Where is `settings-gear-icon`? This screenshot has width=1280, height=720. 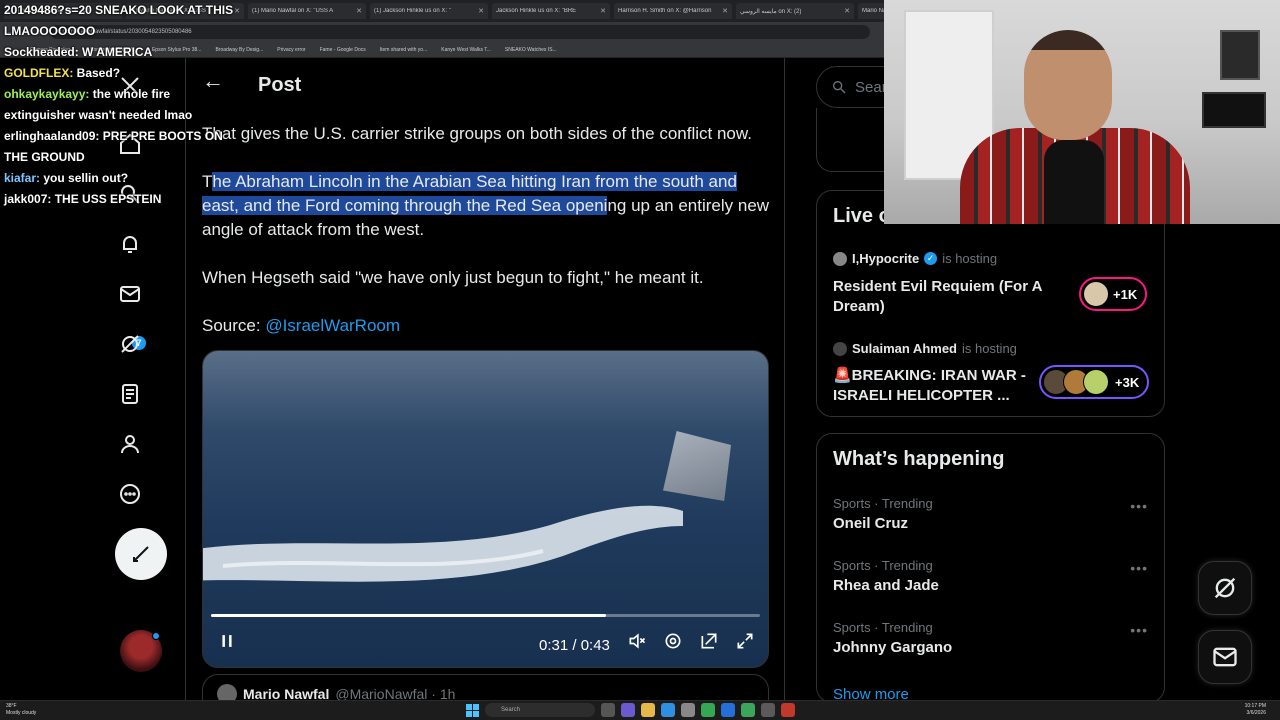
settings-gear-icon is located at coordinates (673, 643).